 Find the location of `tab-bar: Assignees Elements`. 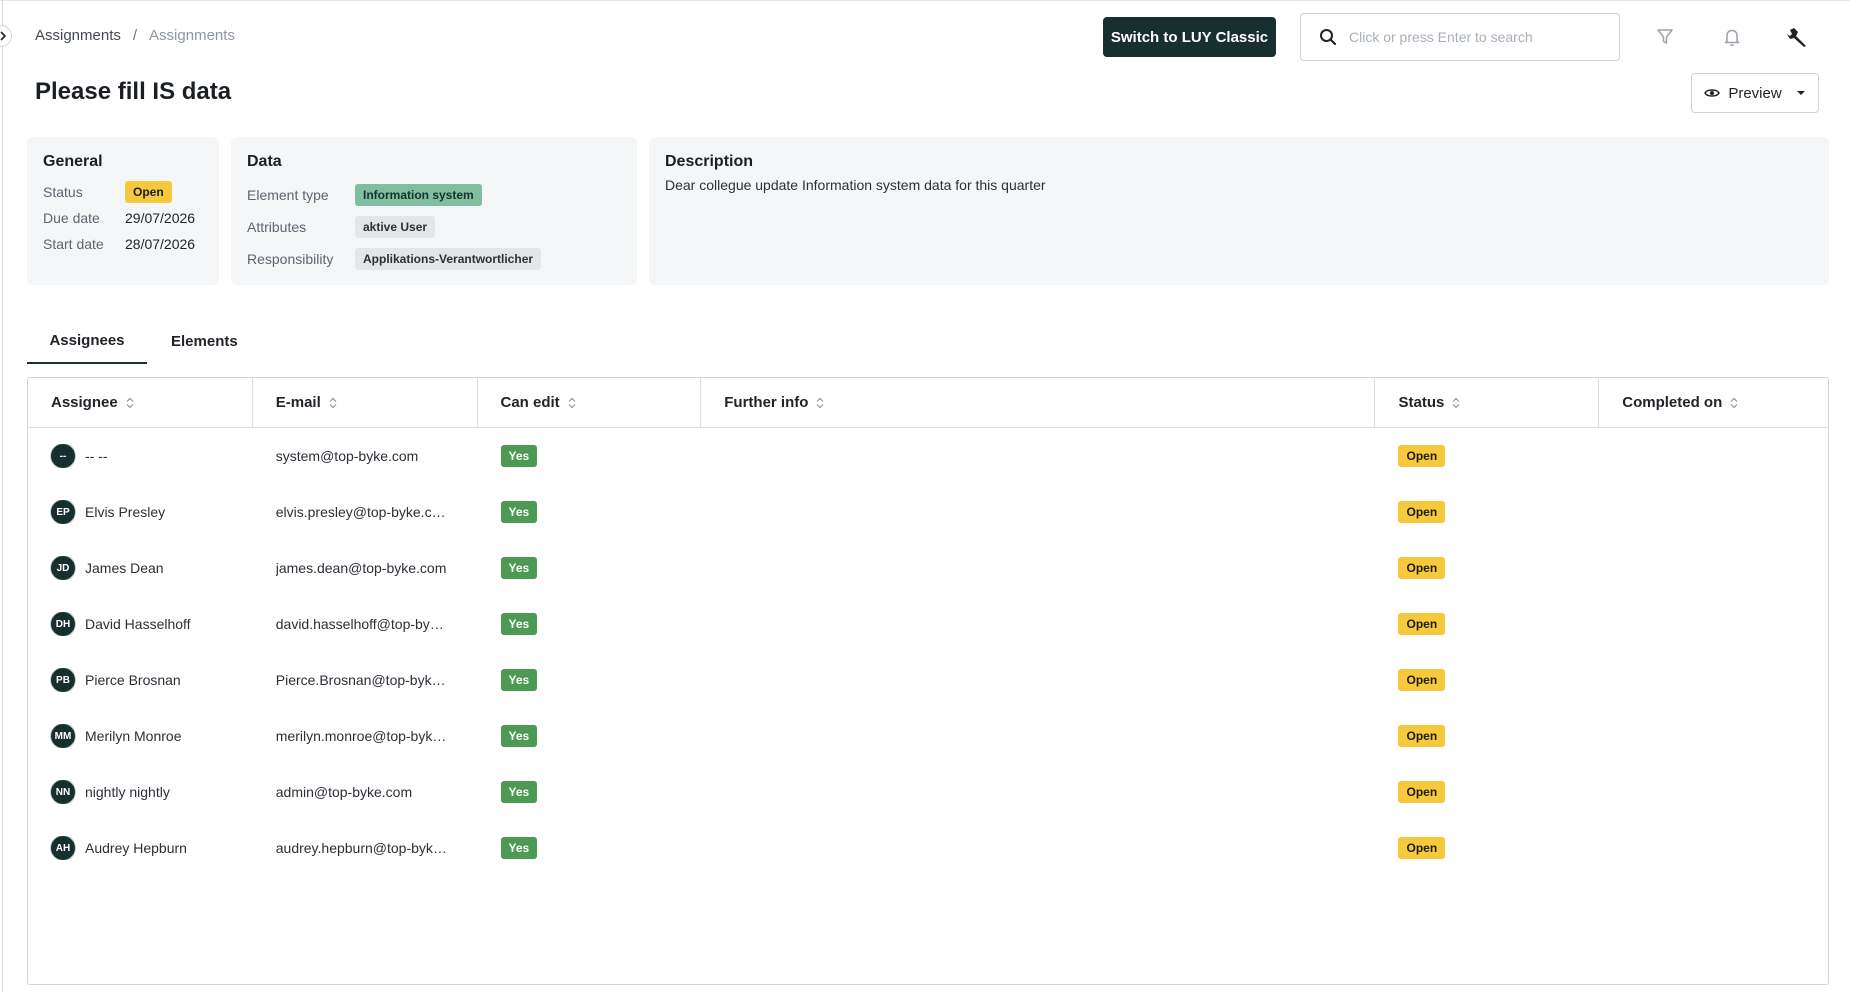

tab-bar: Assignees Elements is located at coordinates (144, 341).